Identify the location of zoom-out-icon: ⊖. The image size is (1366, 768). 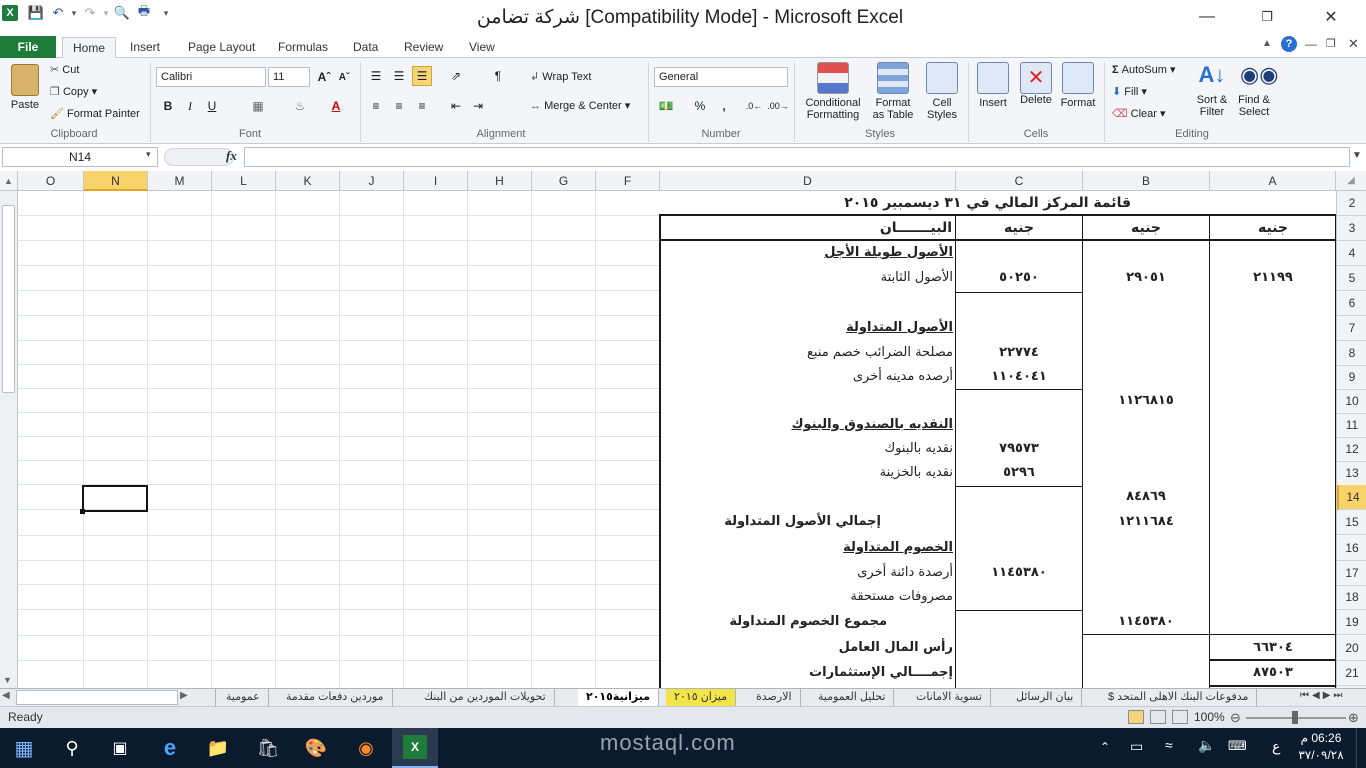
(1235, 718).